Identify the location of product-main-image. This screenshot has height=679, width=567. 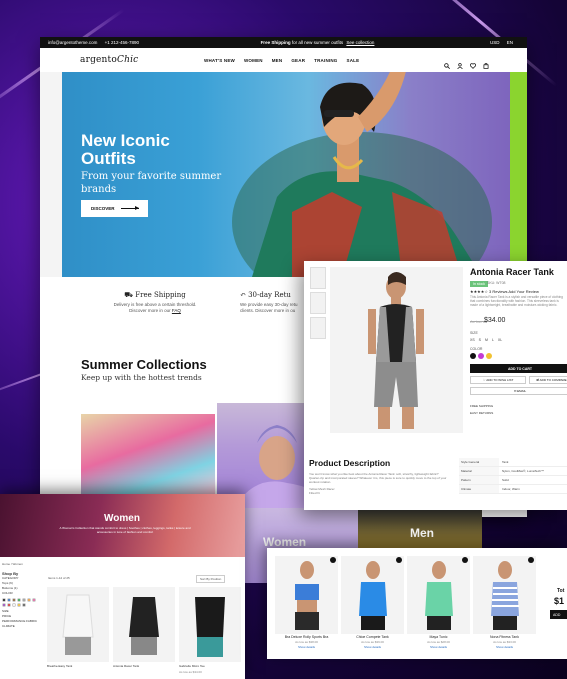
(396, 350).